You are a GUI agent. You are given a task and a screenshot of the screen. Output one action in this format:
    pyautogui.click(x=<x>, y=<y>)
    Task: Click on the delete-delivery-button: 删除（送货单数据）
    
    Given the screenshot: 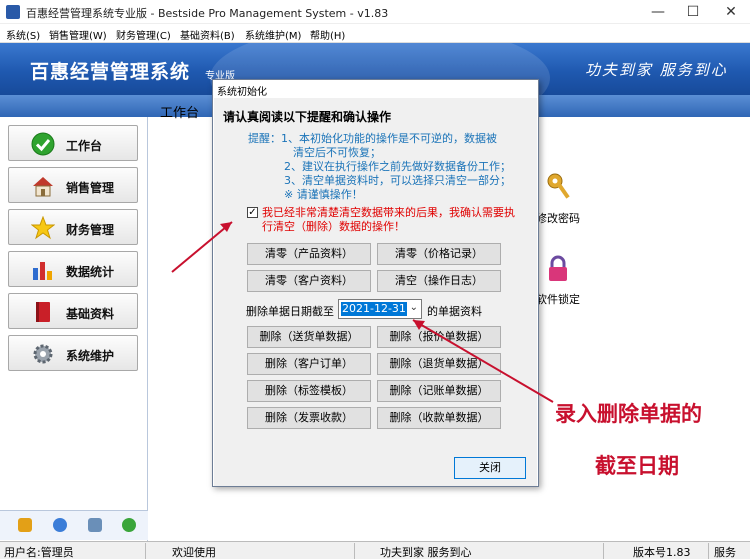 What is the action you would take?
    pyautogui.click(x=309, y=337)
    